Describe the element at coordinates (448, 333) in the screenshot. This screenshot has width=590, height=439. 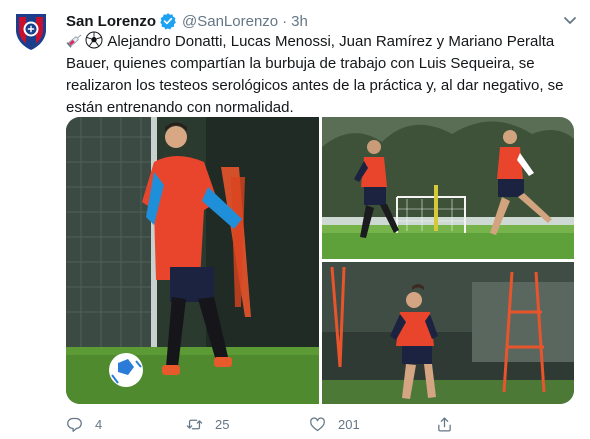
I see `photo-player-by-mannequins` at that location.